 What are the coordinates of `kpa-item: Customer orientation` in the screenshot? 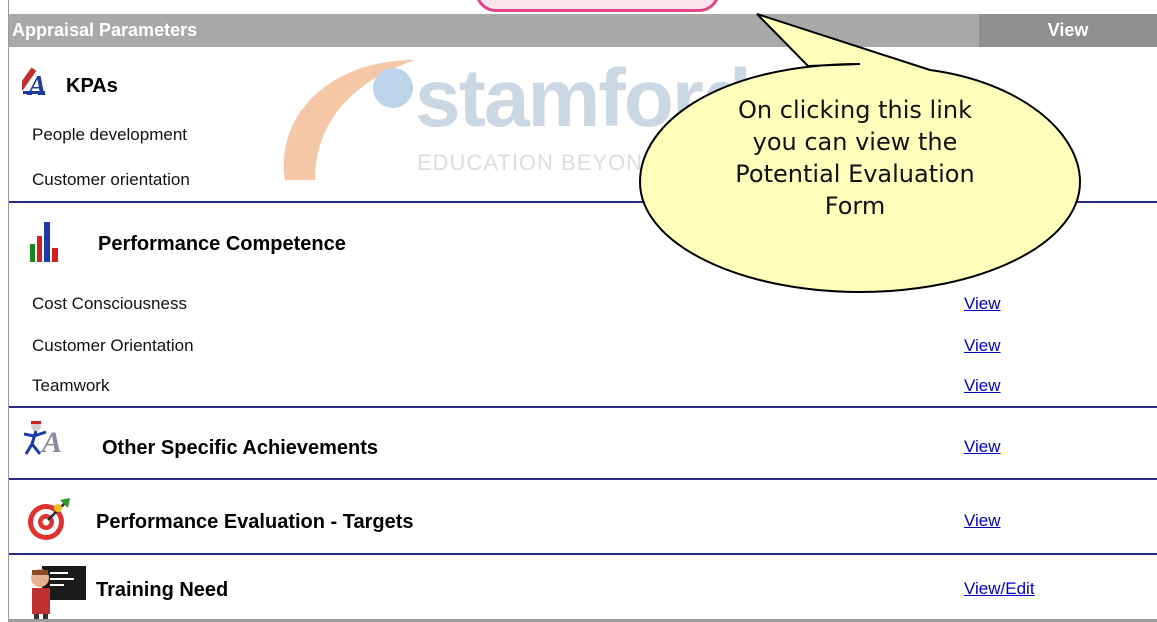 It's located at (111, 179).